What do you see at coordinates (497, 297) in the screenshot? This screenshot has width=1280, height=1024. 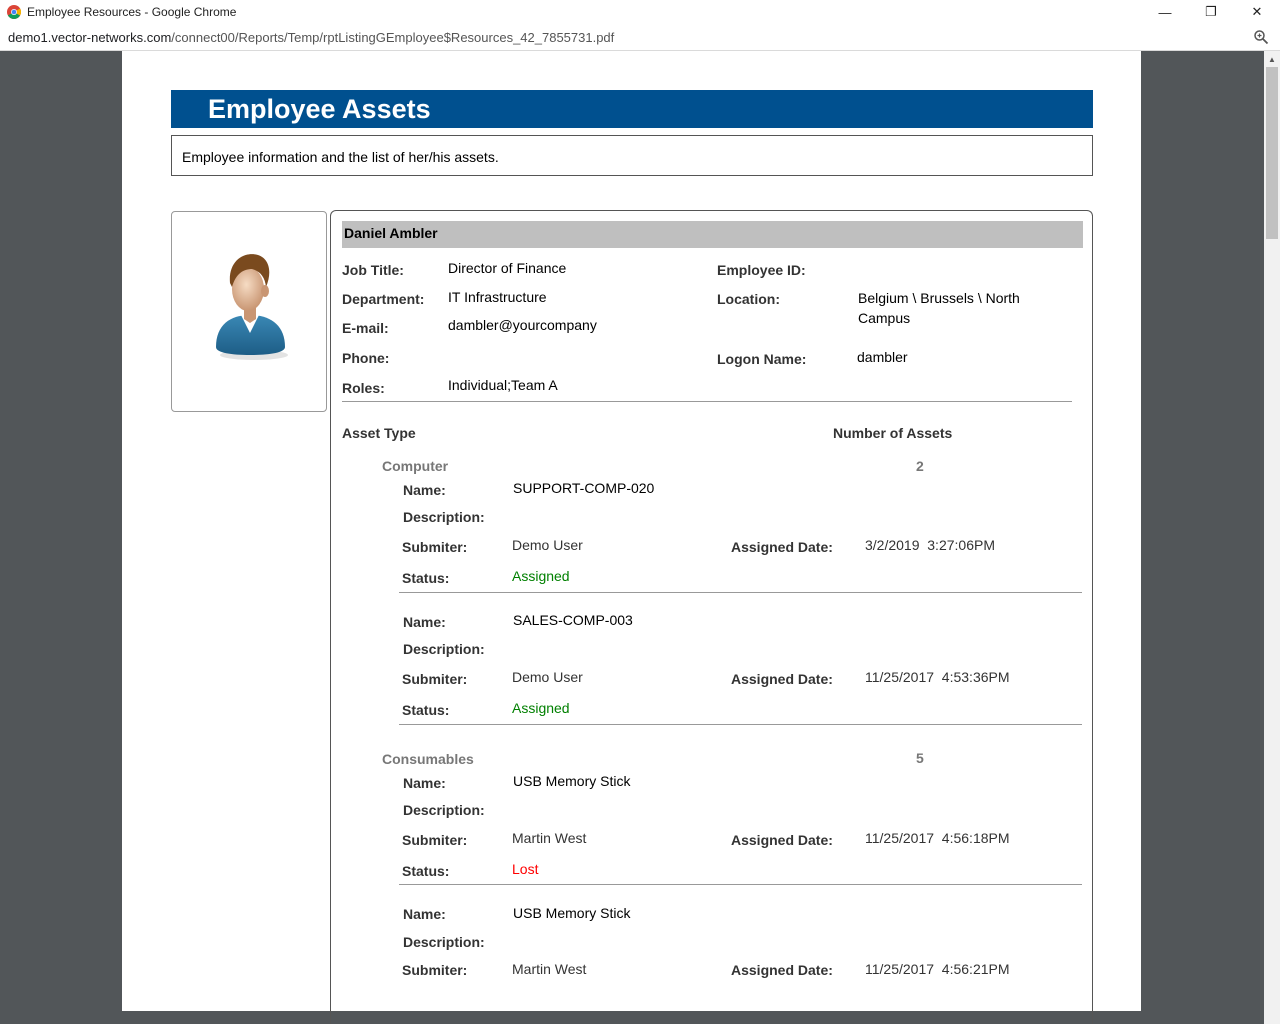 I see `department-value: IT Infrastructure` at bounding box center [497, 297].